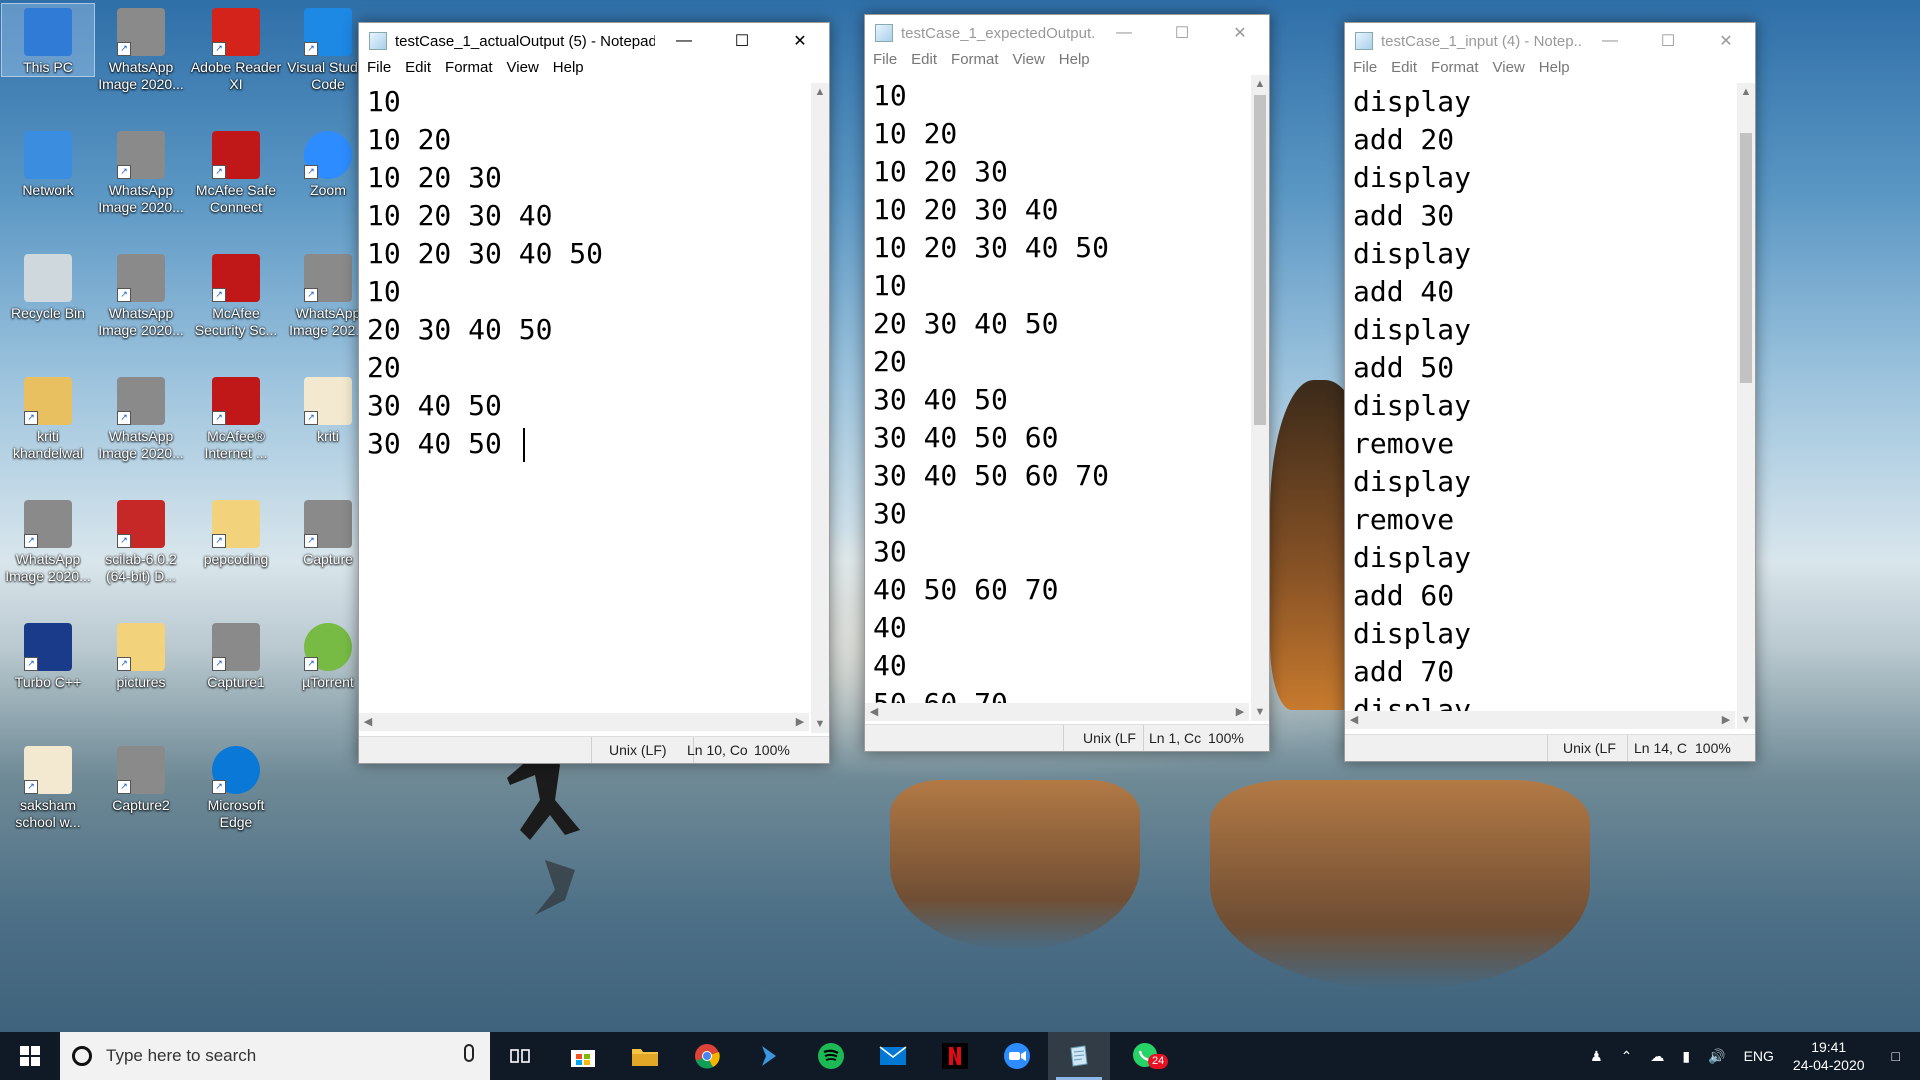 The image size is (1920, 1080). Describe the element at coordinates (1596, 1056) in the screenshot. I see `people-icon: ♟` at that location.